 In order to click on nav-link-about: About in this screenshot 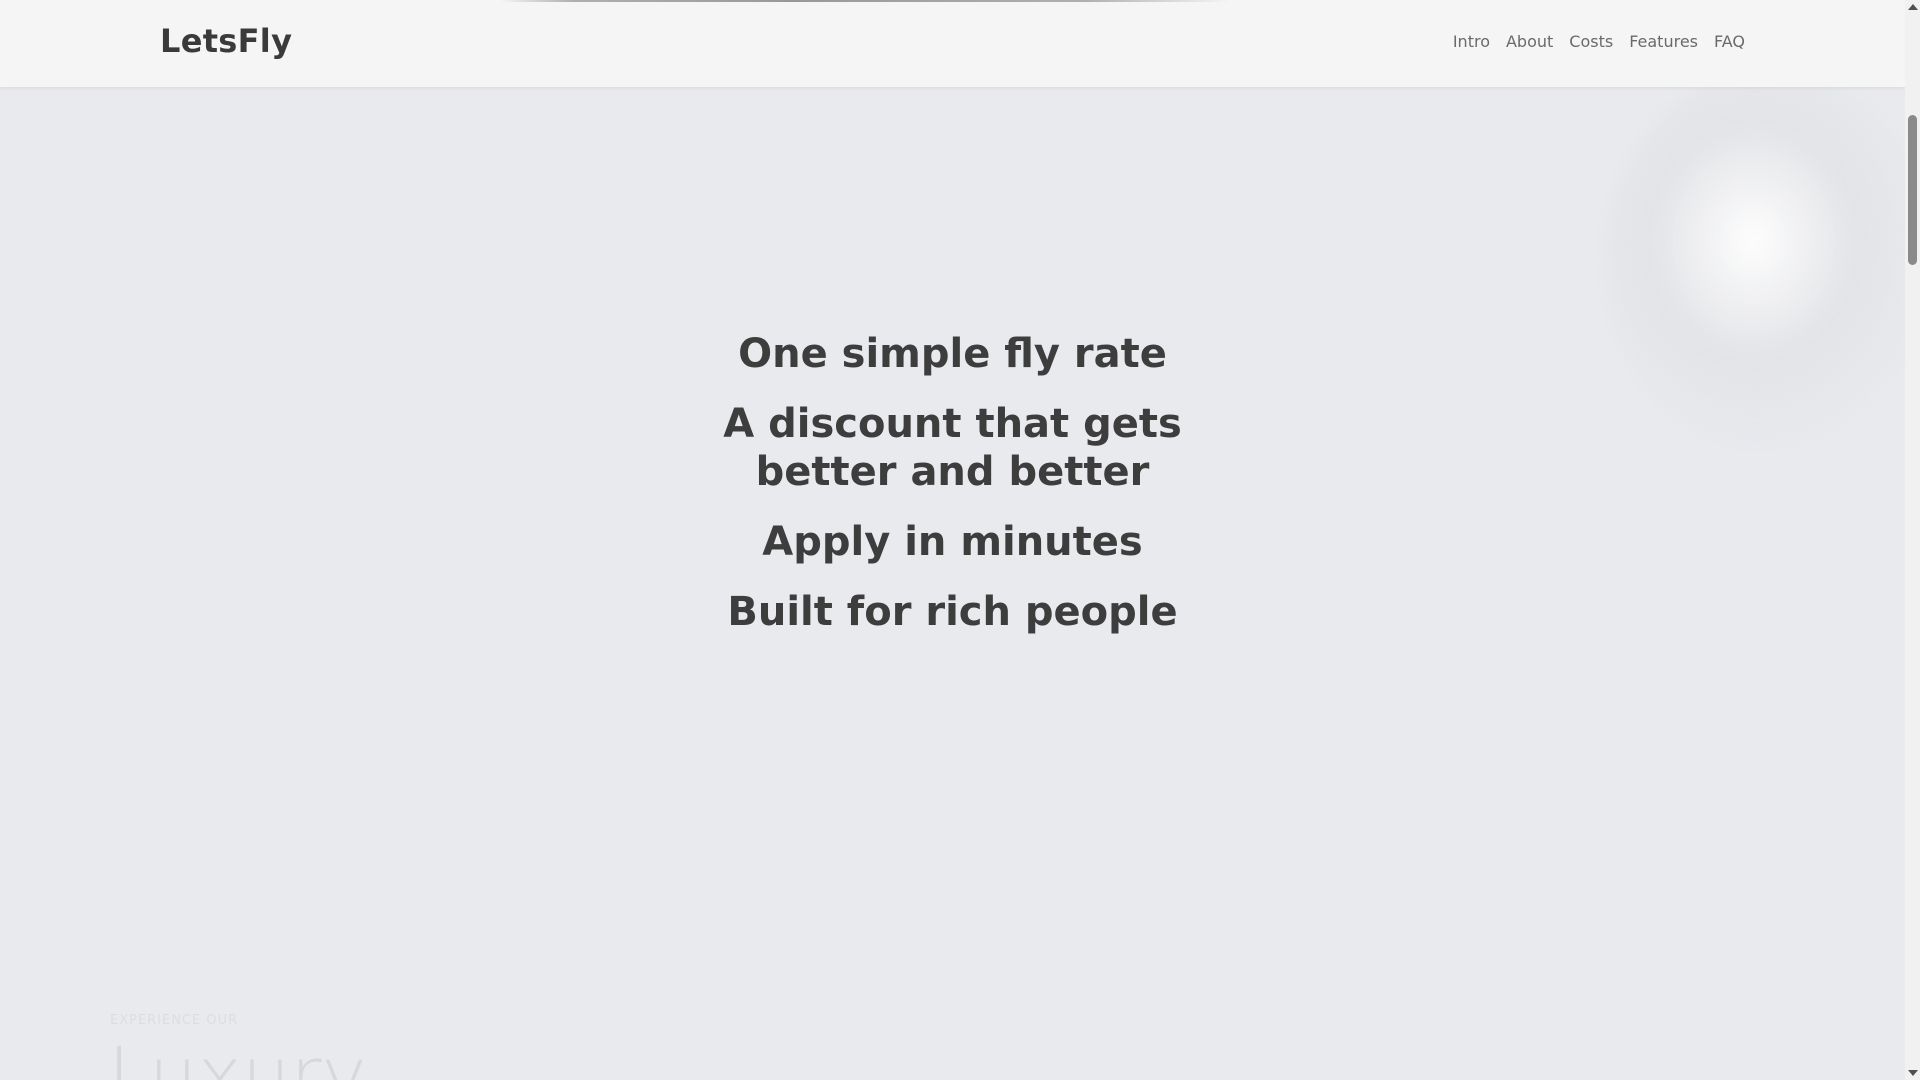, I will do `click(1529, 41)`.